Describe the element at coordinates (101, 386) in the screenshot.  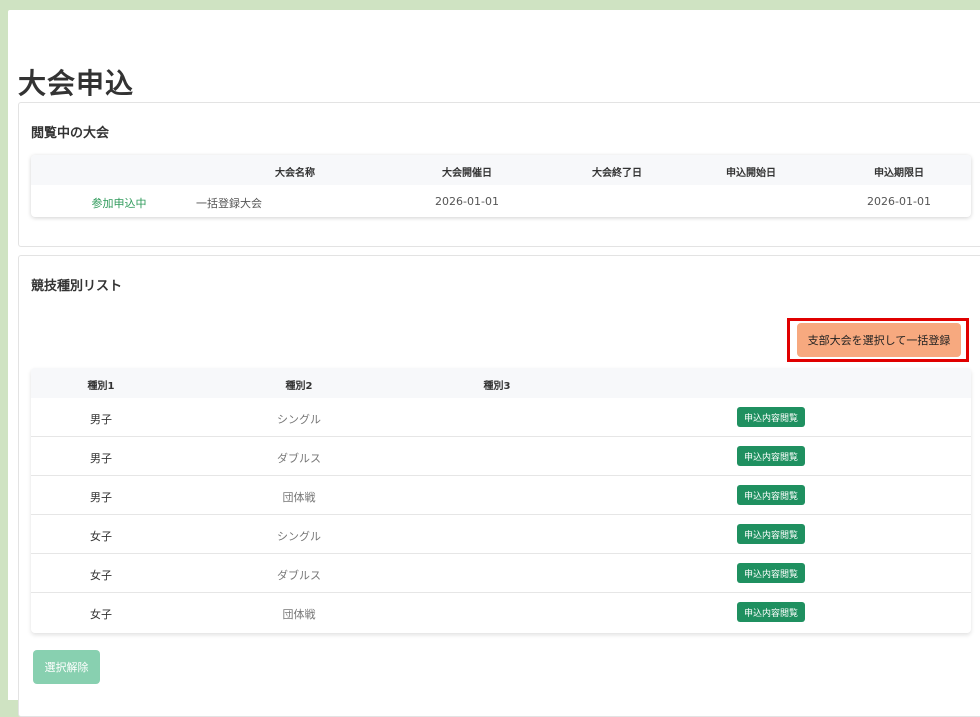
I see `header-type1: 種別1` at that location.